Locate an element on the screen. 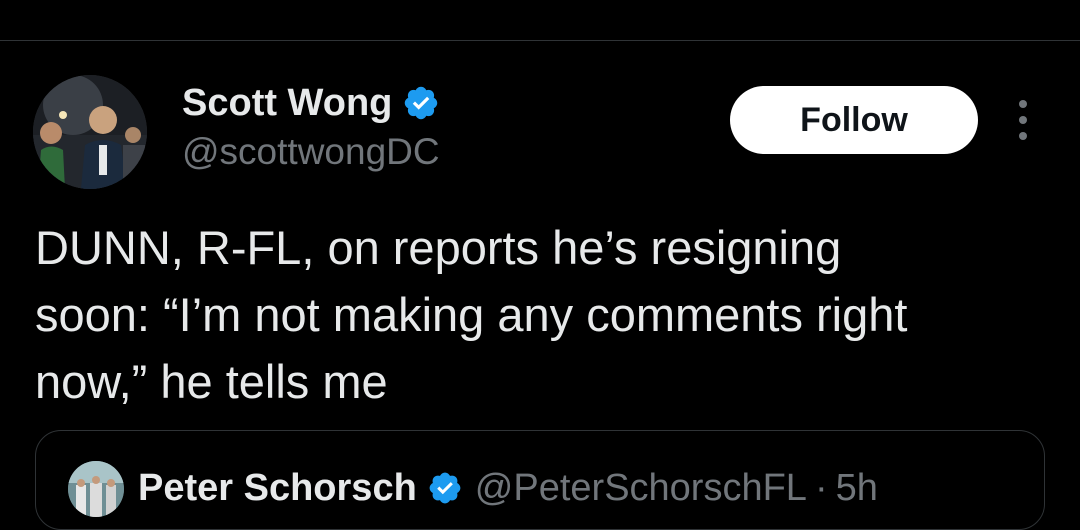 This screenshot has width=1080, height=530. quoted-tweet-header: Peter Schorsch @PeterSchorschFL · 5h is located at coordinates (508, 488).